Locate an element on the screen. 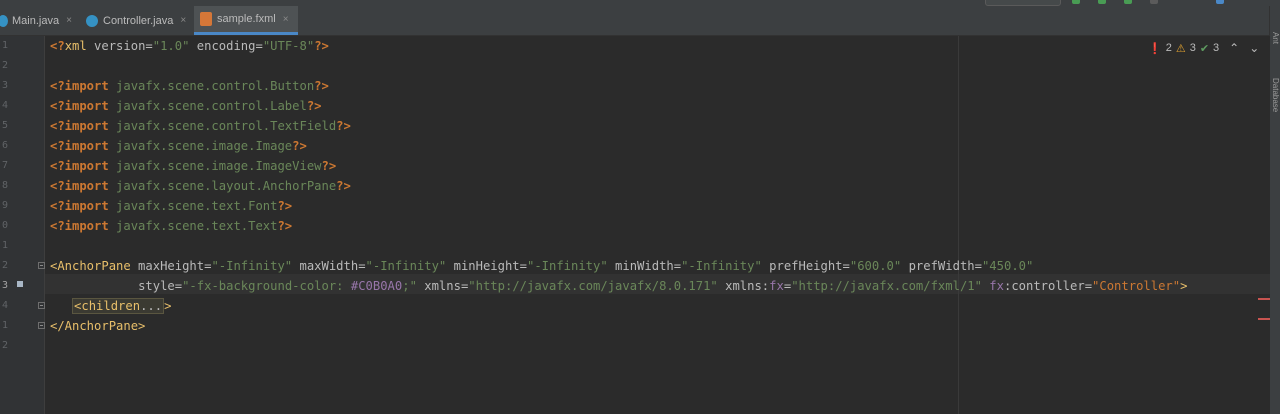 The width and height of the screenshot is (1280, 414). right-margin-guide is located at coordinates (958, 225).